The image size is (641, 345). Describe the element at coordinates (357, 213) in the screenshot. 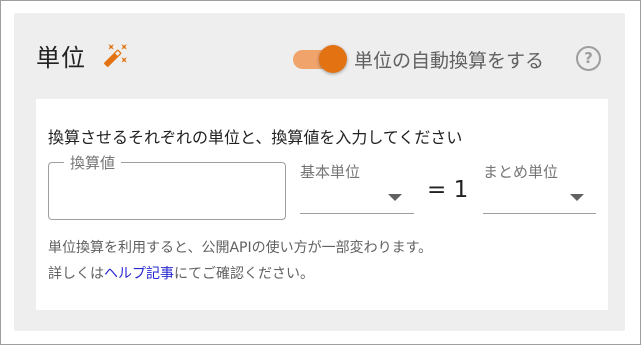

I see `base-unit-select` at that location.